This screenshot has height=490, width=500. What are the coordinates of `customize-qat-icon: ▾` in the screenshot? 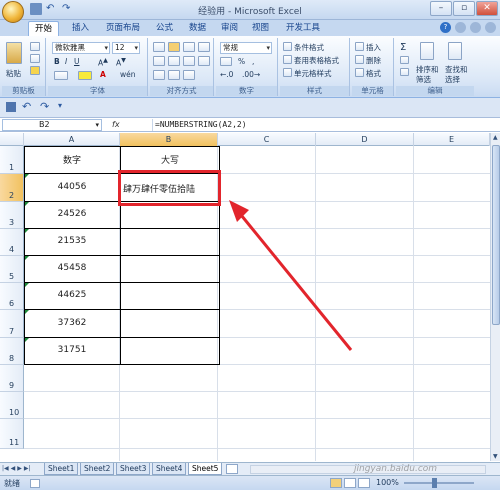 It's located at (60, 105).